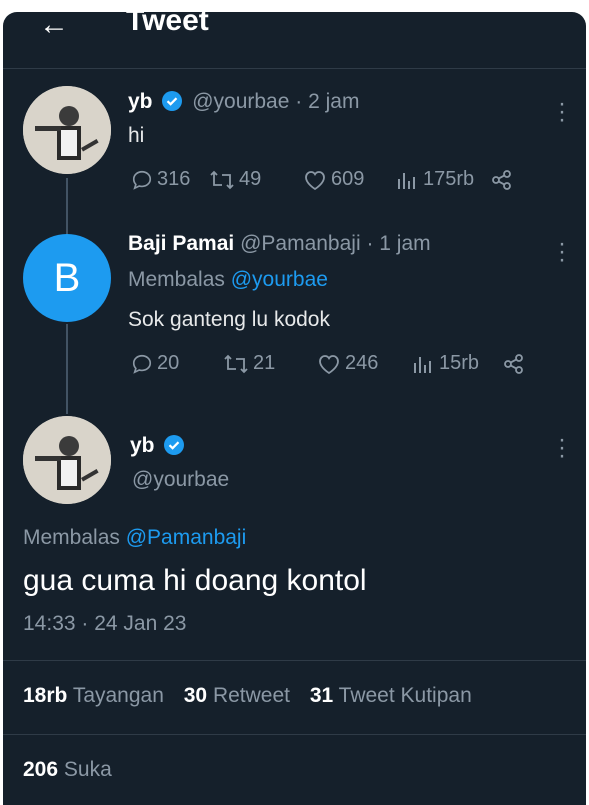  I want to click on tweet-text: hi, so click(136, 135).